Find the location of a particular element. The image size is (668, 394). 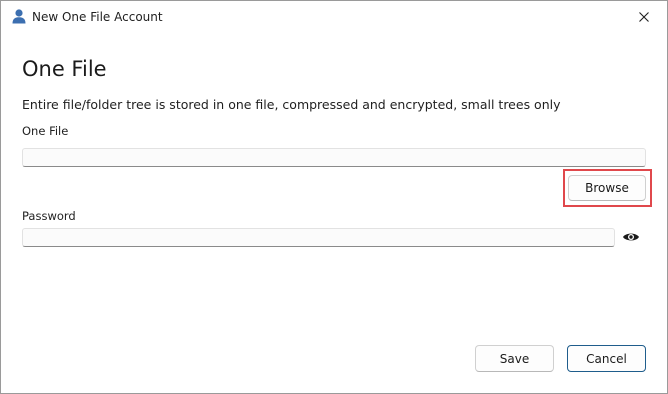

password-label: Password is located at coordinates (49, 216).